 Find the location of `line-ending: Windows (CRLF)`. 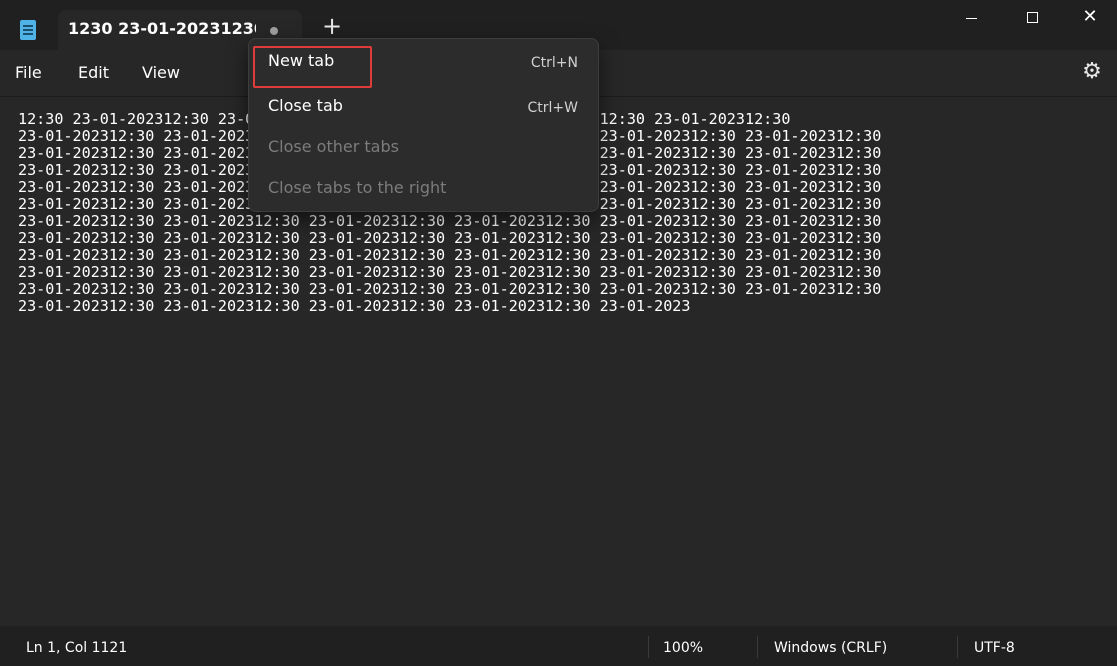

line-ending: Windows (CRLF) is located at coordinates (831, 648).